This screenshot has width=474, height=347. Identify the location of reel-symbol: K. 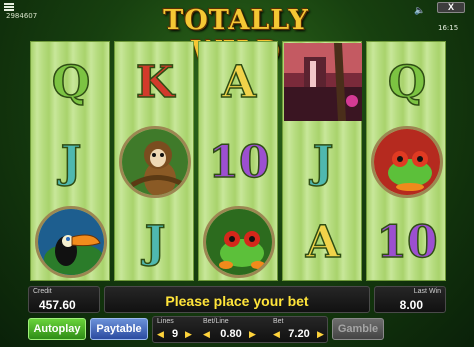
(155, 82).